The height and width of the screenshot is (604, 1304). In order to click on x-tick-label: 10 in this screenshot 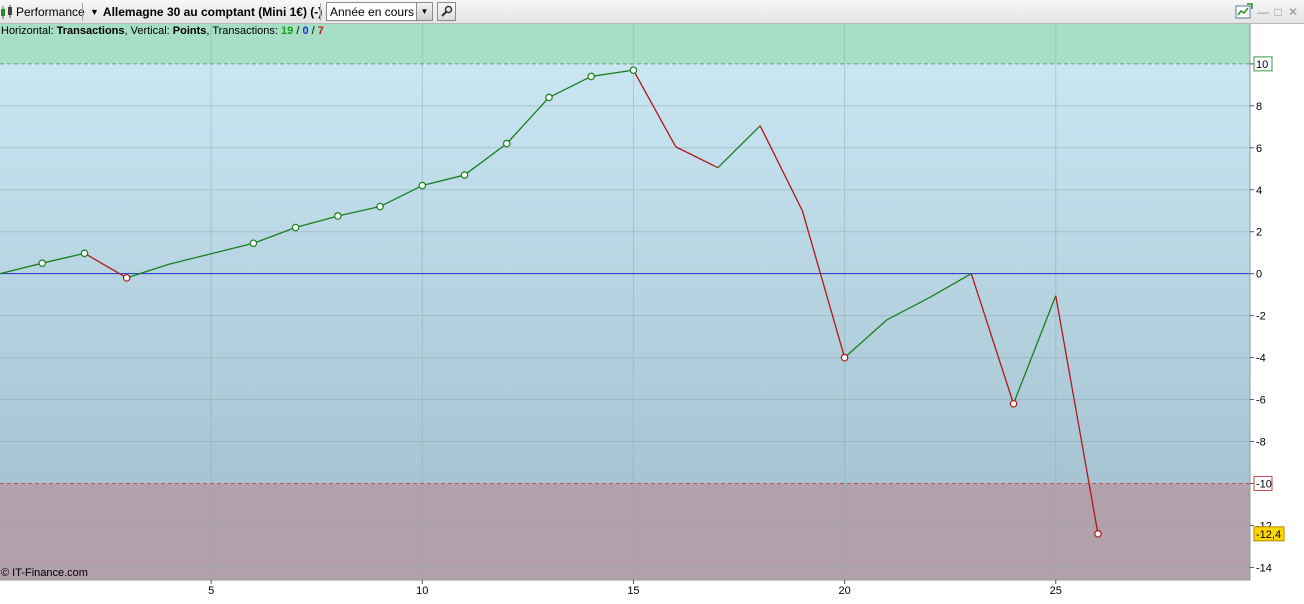, I will do `click(422, 591)`.